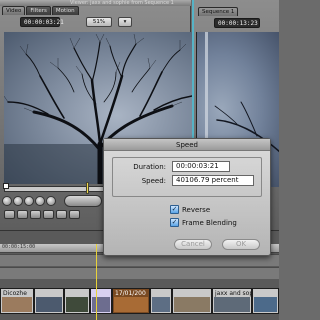 The image size is (320, 320). What do you see at coordinates (153, 181) in the screenshot?
I see `speed-label: Speed:` at bounding box center [153, 181].